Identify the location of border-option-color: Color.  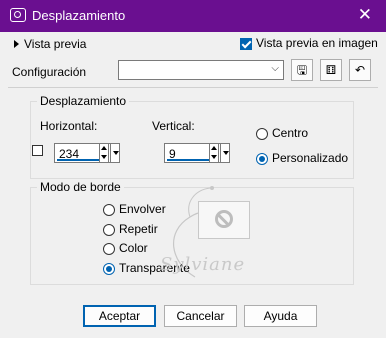
(125, 248).